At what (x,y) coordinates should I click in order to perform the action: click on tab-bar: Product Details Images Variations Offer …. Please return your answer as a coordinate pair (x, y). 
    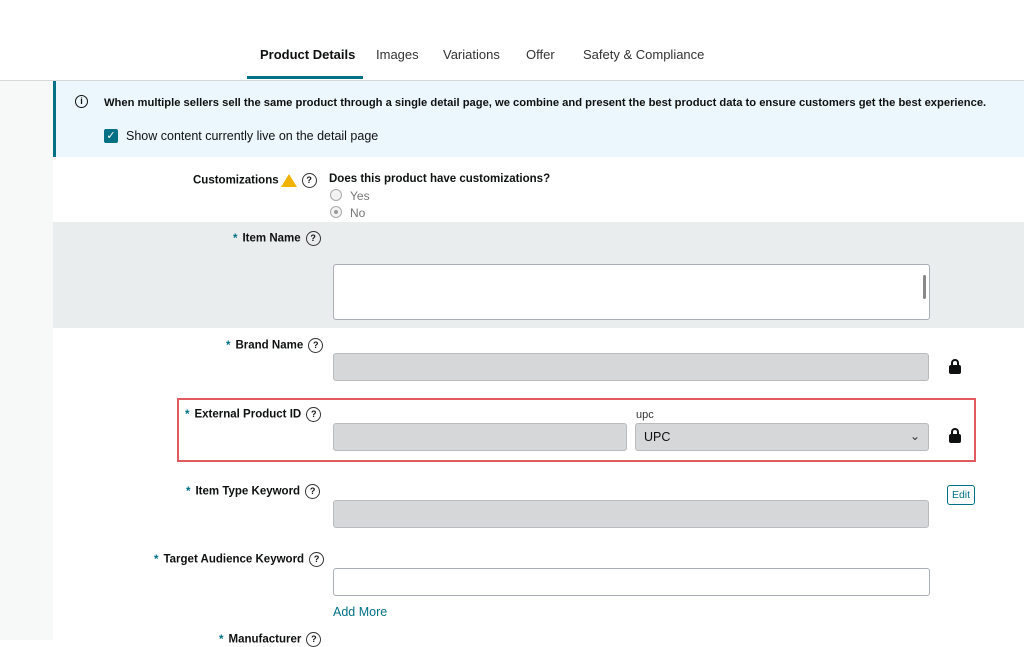
    Looking at the image, I should click on (512, 40).